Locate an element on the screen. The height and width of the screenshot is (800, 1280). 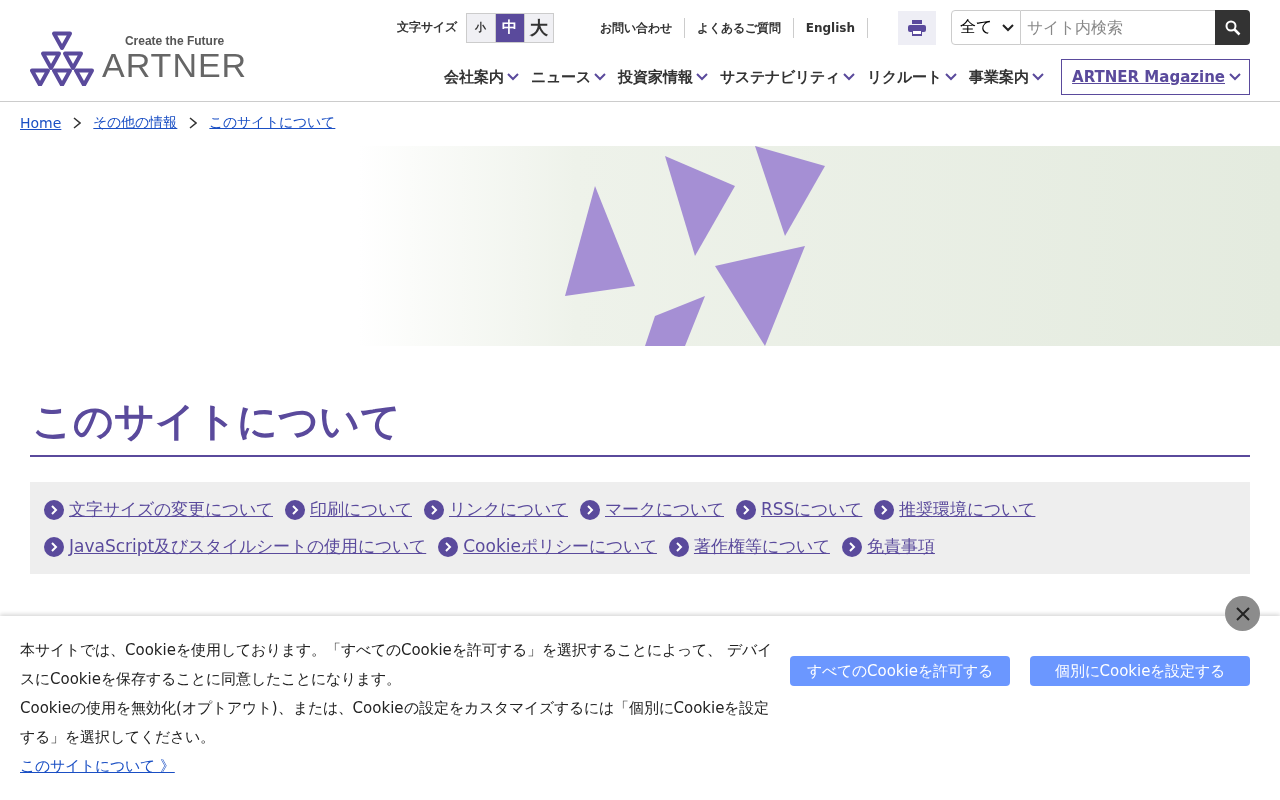
nav-item: 会社案内 is located at coordinates (482, 77).